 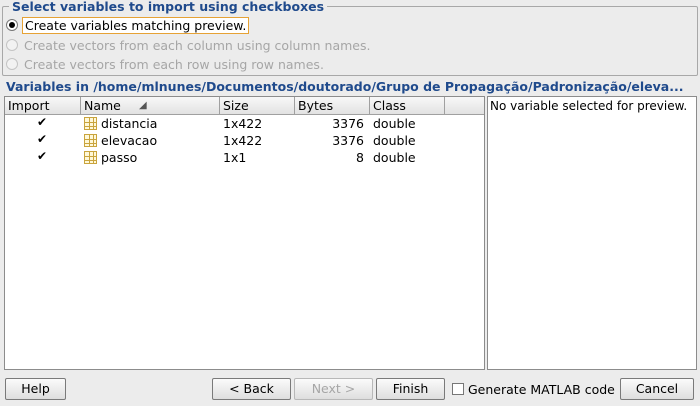 I want to click on help-button: Help, so click(x=35, y=389).